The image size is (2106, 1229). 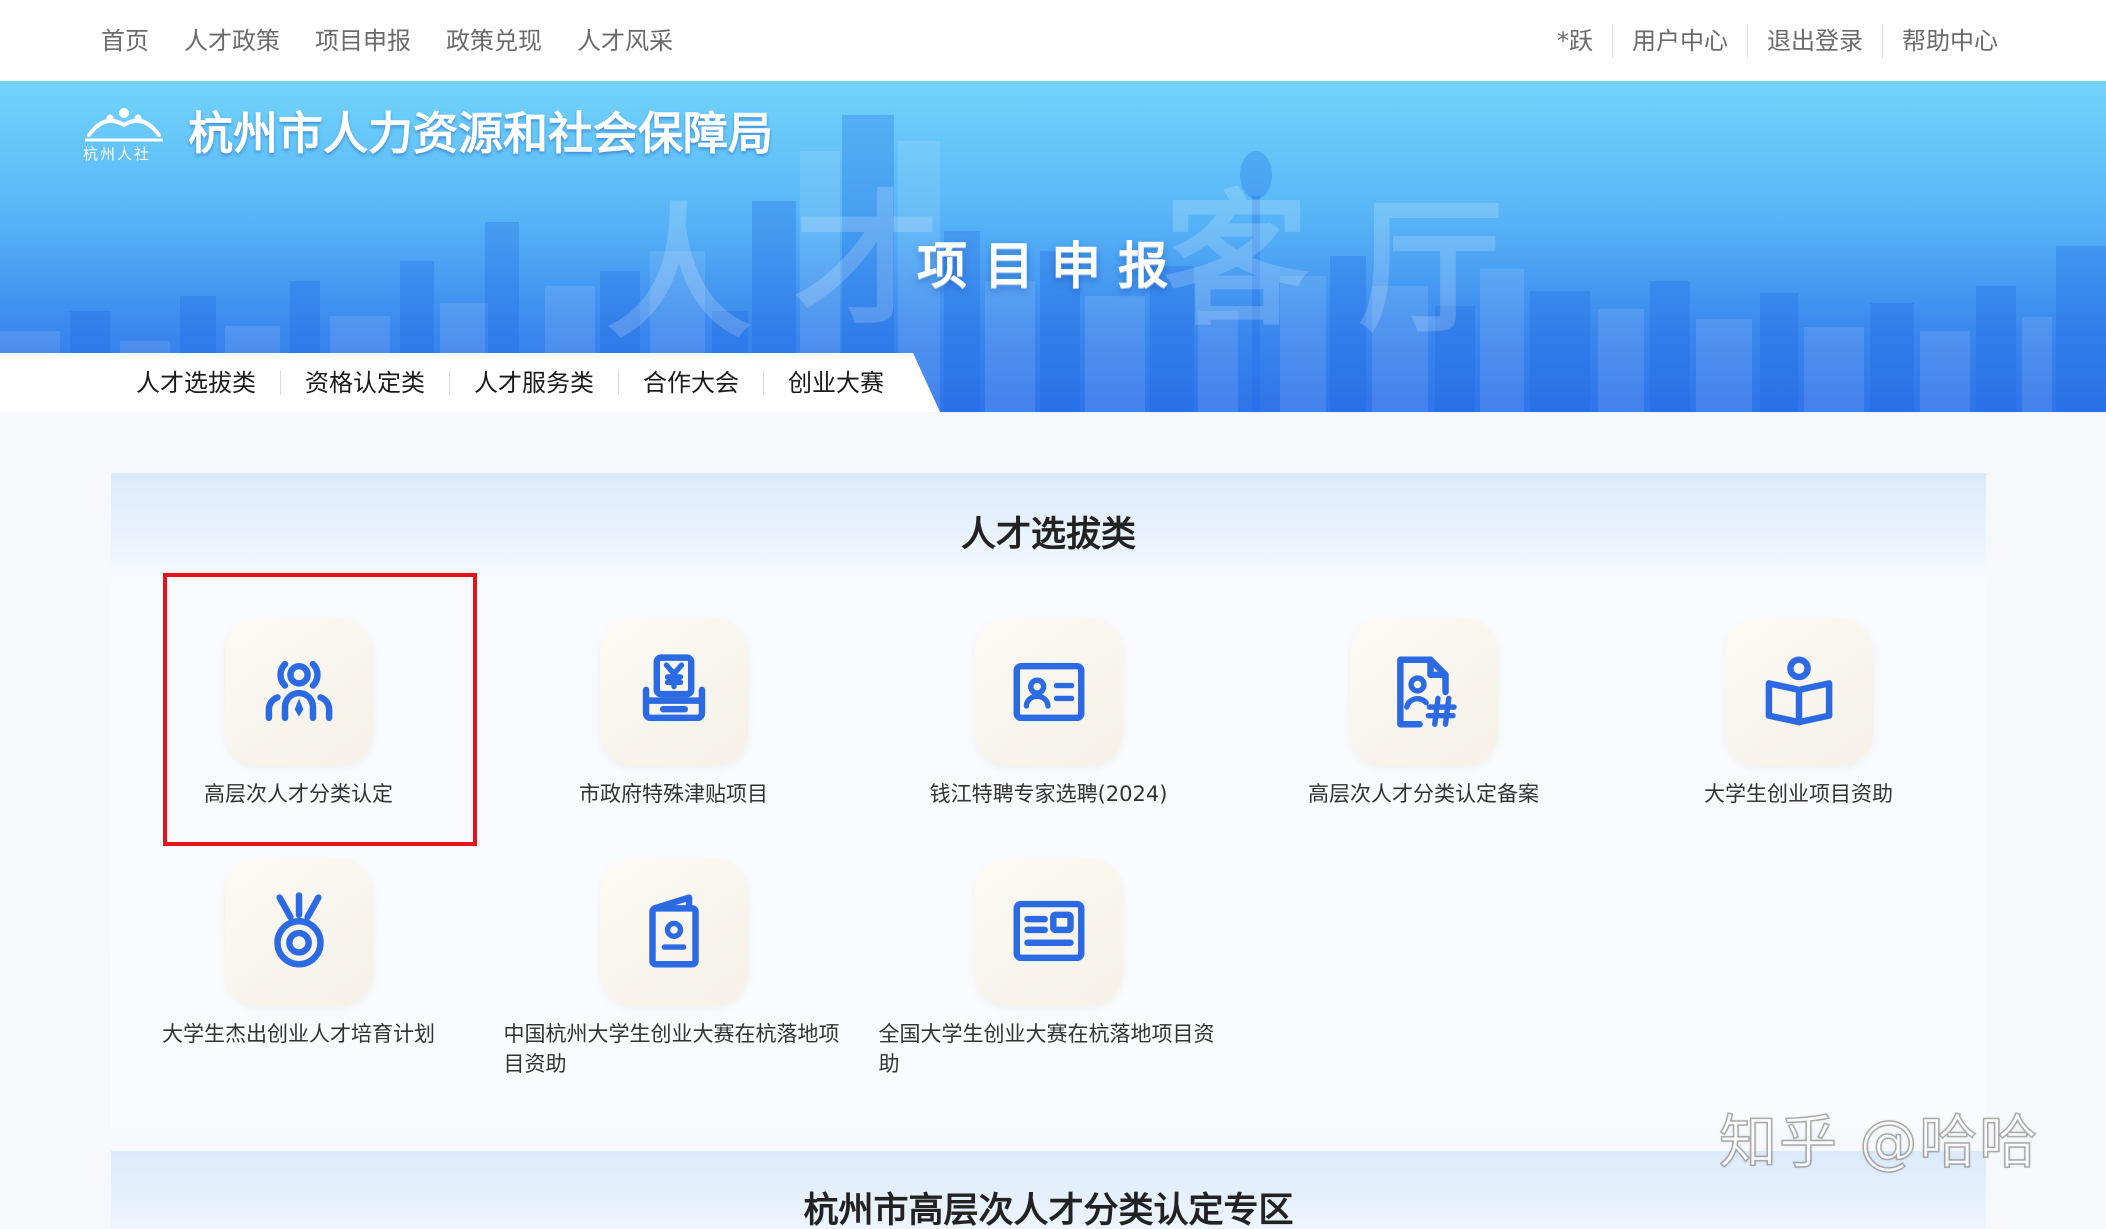 I want to click on project-item-label: 钱江特聘专家选聘(2024), so click(x=1048, y=794).